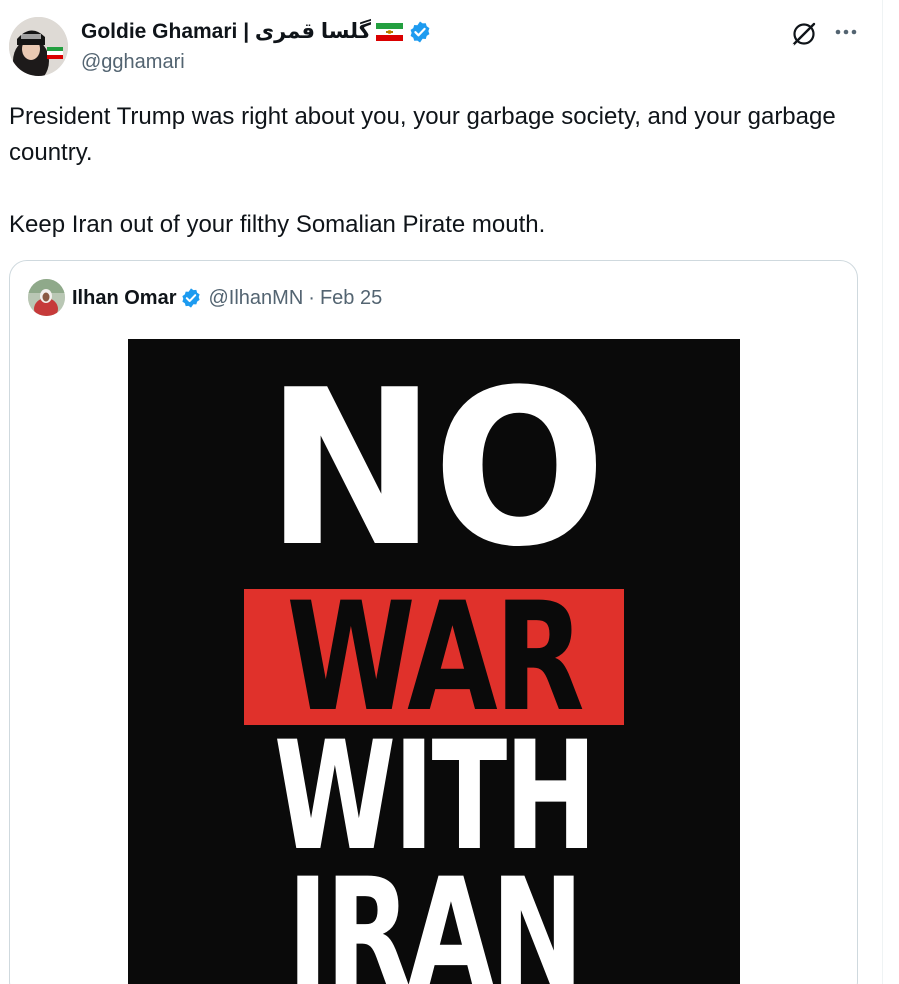 Image resolution: width=899 pixels, height=984 pixels. What do you see at coordinates (351, 298) in the screenshot?
I see `quoted-tweet-date: Feb 25` at bounding box center [351, 298].